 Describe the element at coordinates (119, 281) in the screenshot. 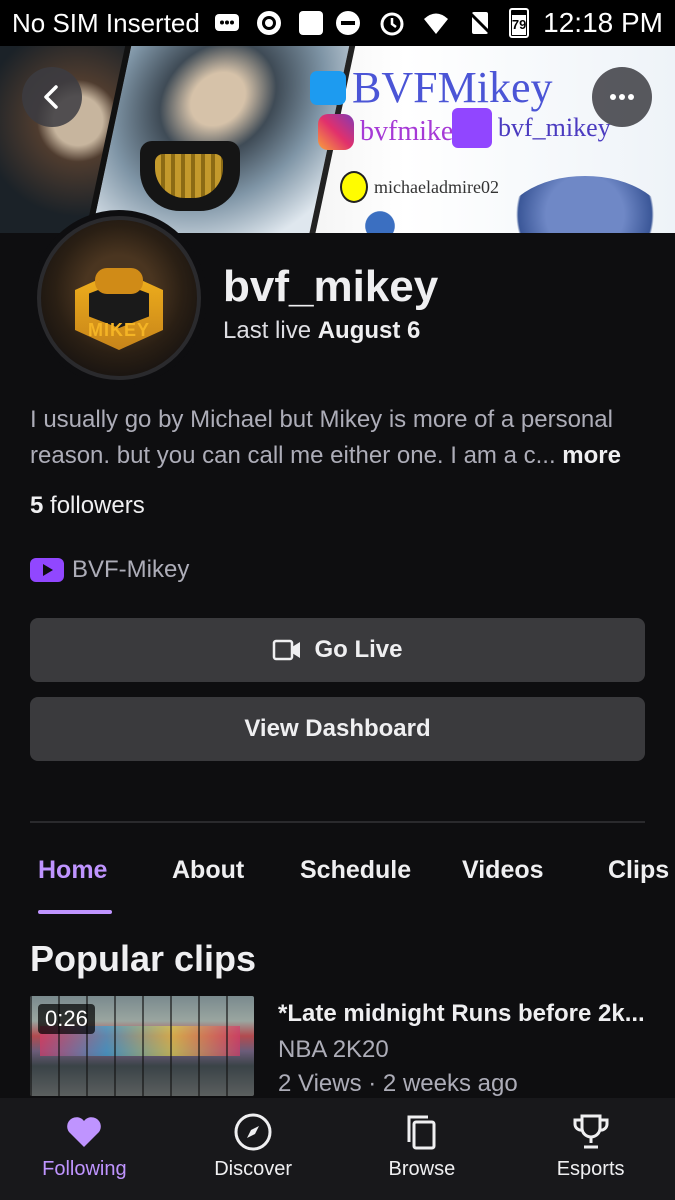

I see `gamepad-icon` at that location.